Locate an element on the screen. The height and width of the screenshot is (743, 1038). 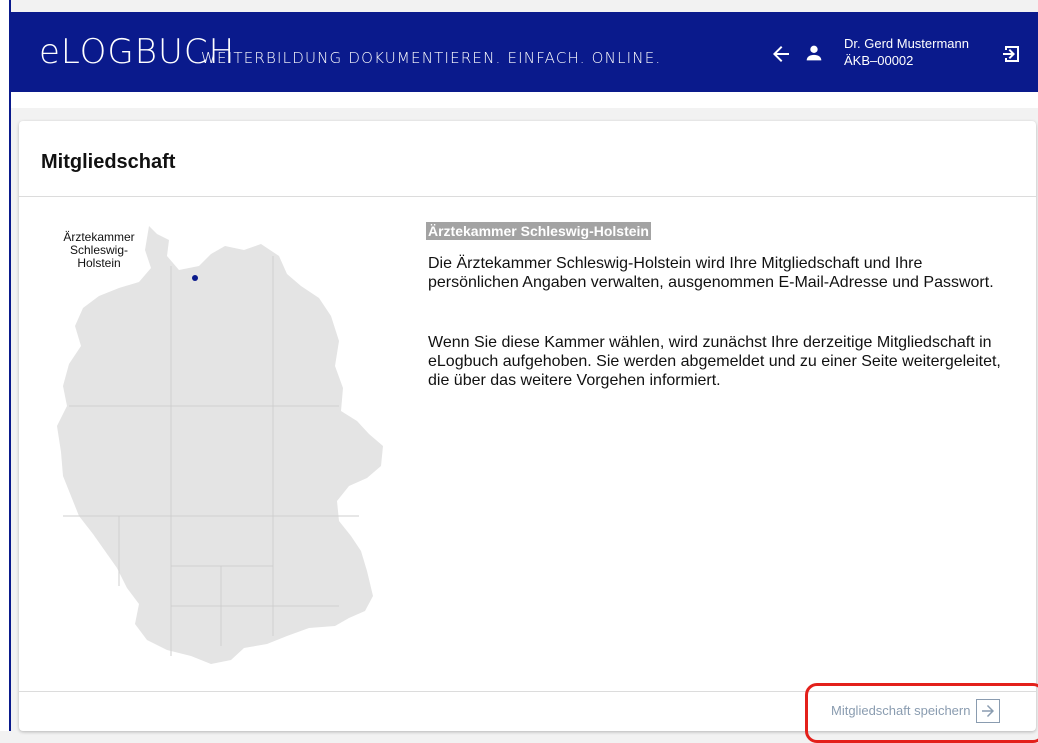
back-arrow-icon is located at coordinates (781, 54).